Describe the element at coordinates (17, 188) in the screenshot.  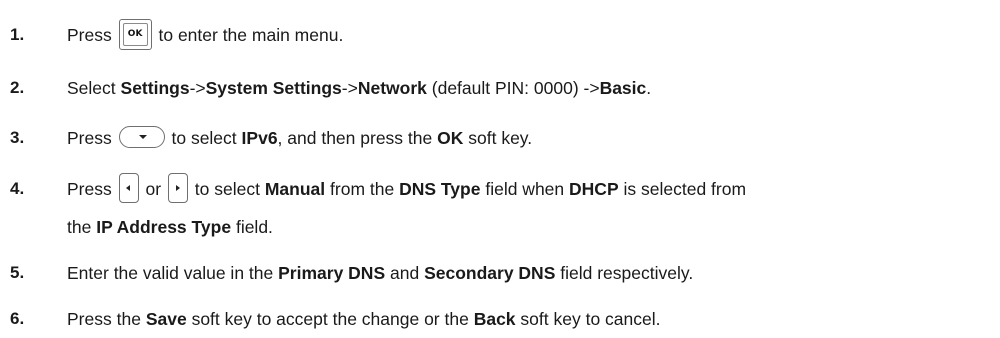
I see `step-number: 4.` at that location.